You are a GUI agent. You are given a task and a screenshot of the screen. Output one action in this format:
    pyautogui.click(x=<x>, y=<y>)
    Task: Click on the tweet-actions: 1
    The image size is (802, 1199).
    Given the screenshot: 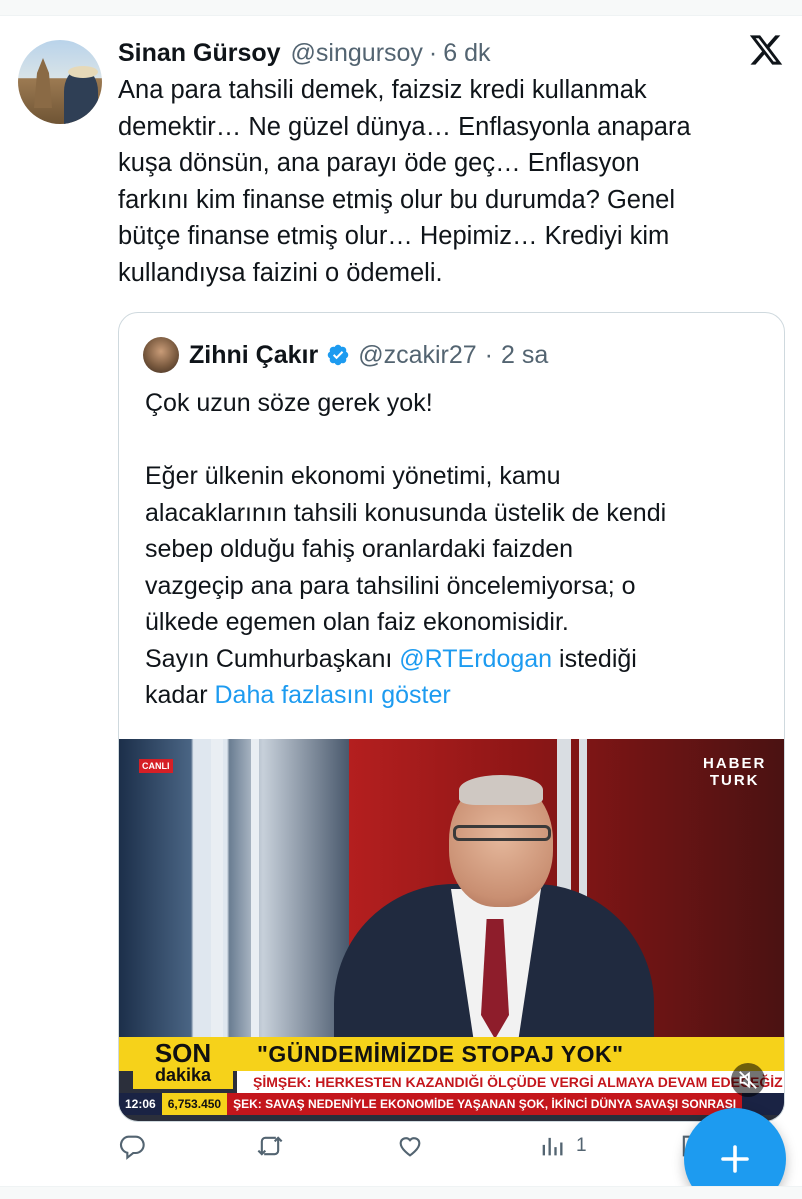 What is the action you would take?
    pyautogui.click(x=418, y=1146)
    